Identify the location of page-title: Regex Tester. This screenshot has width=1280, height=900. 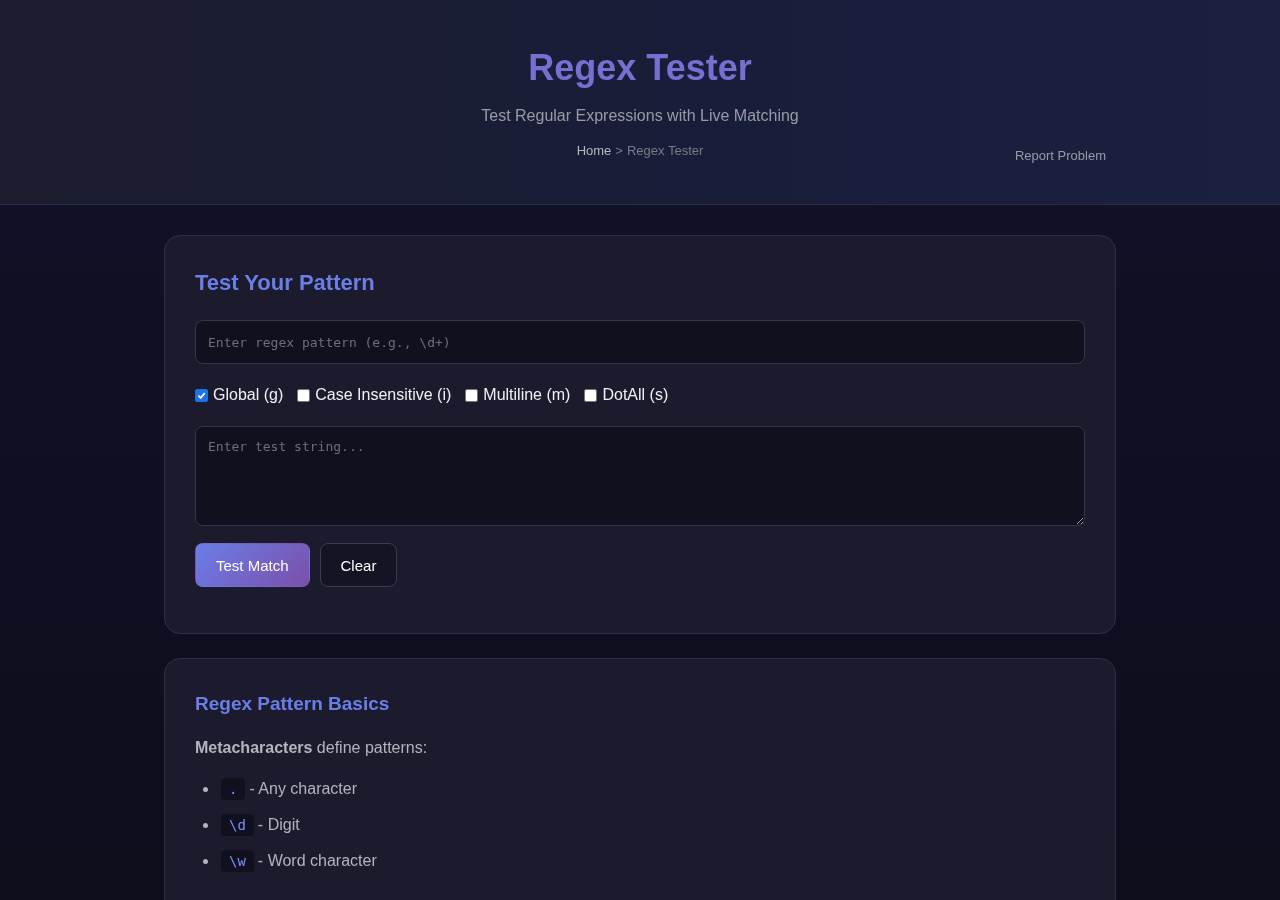
(640, 68).